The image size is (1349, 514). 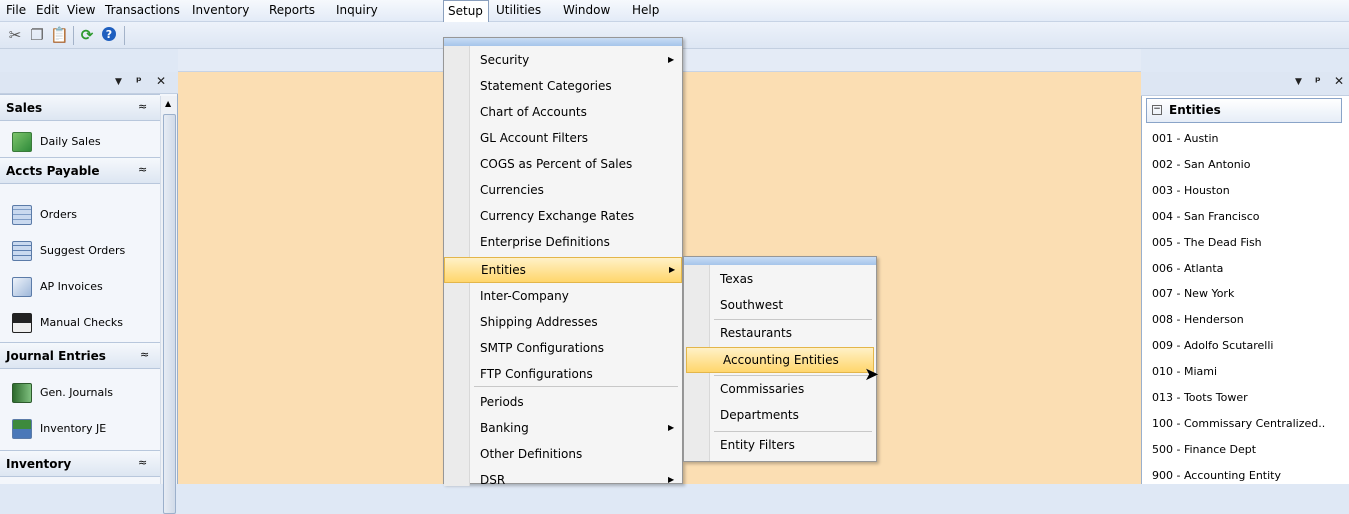 What do you see at coordinates (168, 103) in the screenshot?
I see `scroll-up-icon: ▲` at bounding box center [168, 103].